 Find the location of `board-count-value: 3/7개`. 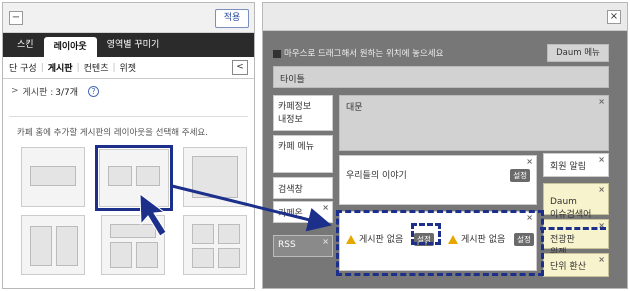

board-count-value: 3/7개 is located at coordinates (67, 92).